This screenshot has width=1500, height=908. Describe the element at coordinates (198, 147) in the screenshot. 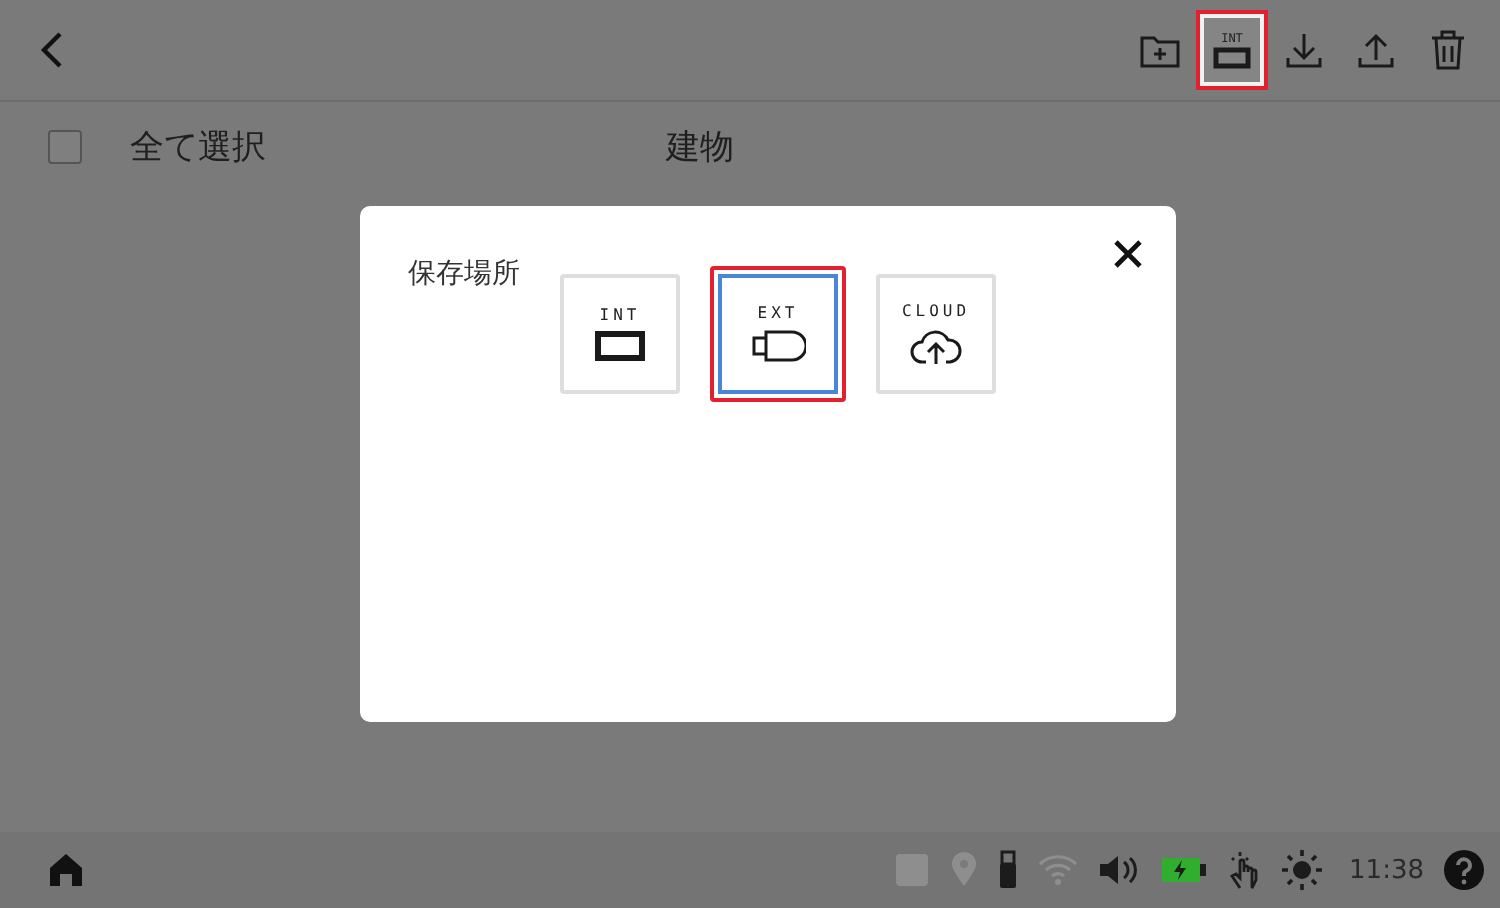

I see `select-all-label: 全て選択` at that location.